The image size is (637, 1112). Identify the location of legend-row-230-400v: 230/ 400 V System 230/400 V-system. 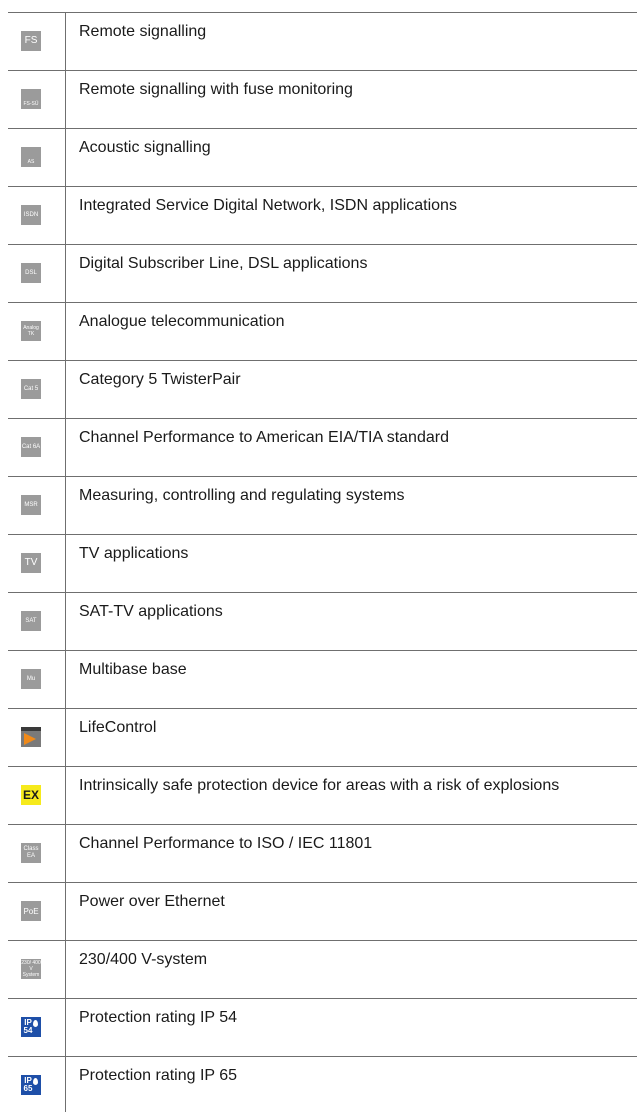
(322, 969).